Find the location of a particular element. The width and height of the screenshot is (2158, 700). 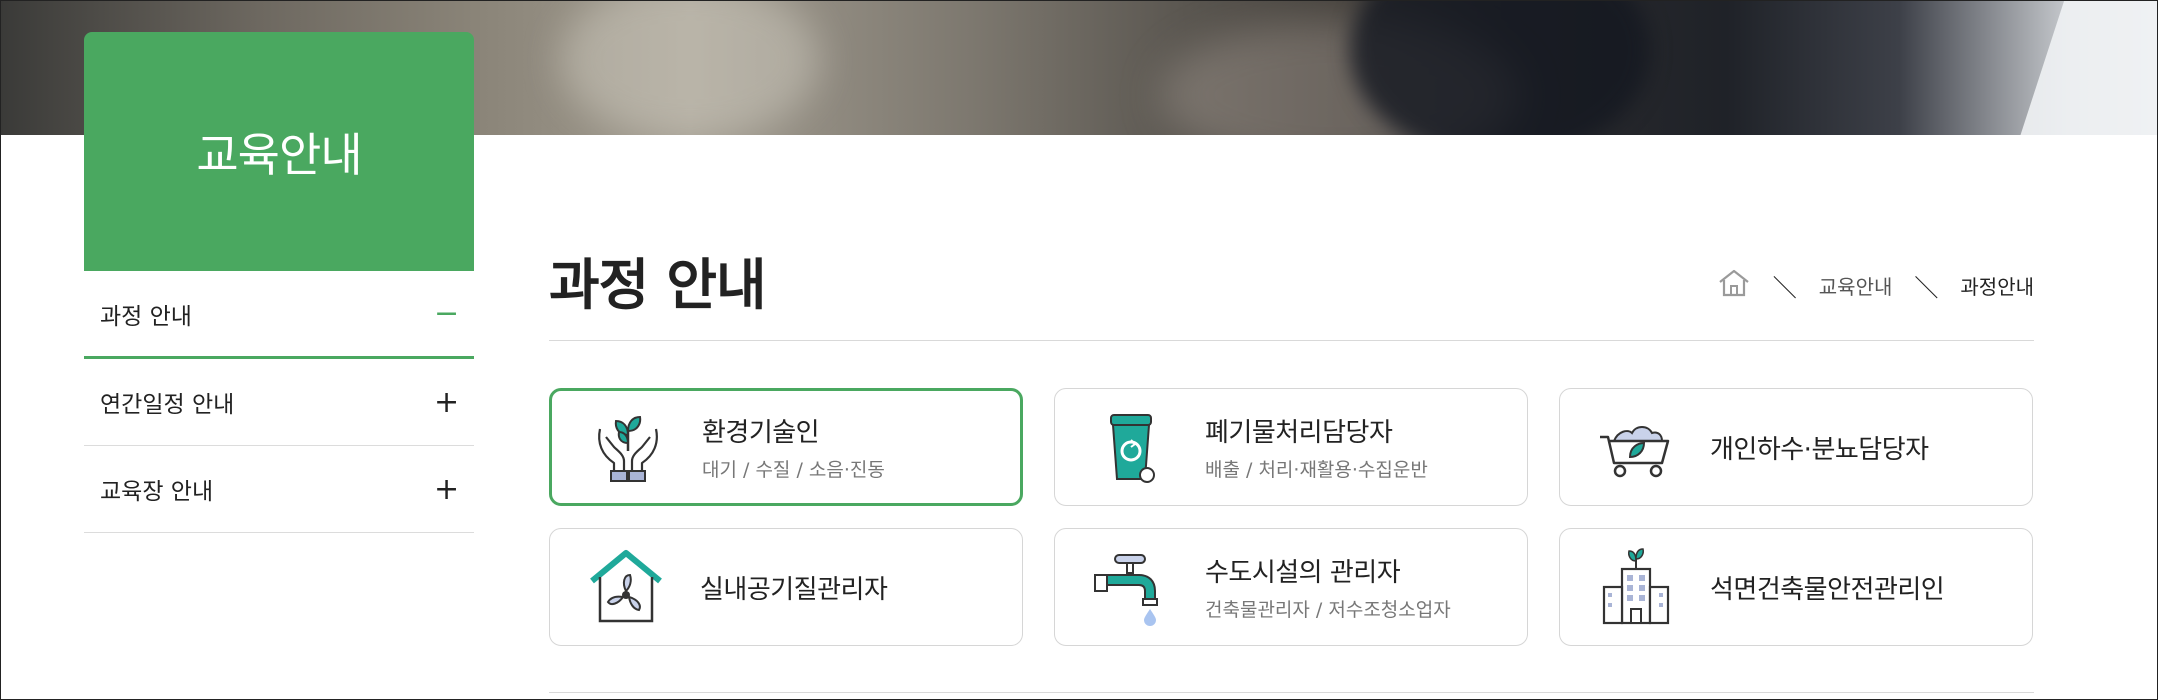

hands-plant-icon is located at coordinates (628, 448).